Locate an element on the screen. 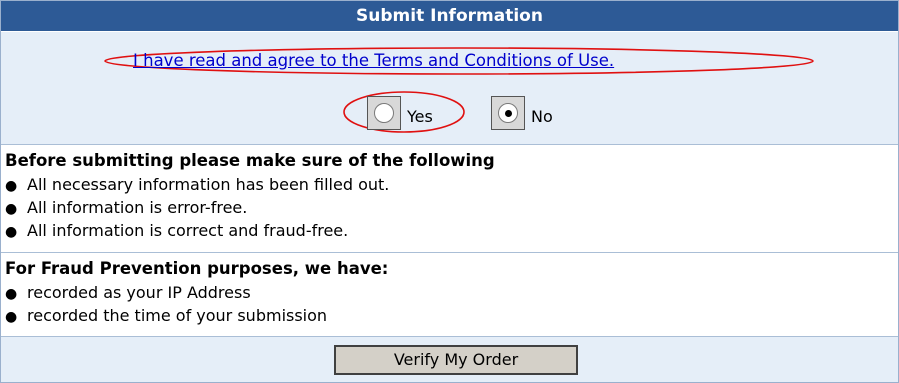 This screenshot has width=899, height=383. fraud-item: ● recorded the time of your submission is located at coordinates (166, 315).